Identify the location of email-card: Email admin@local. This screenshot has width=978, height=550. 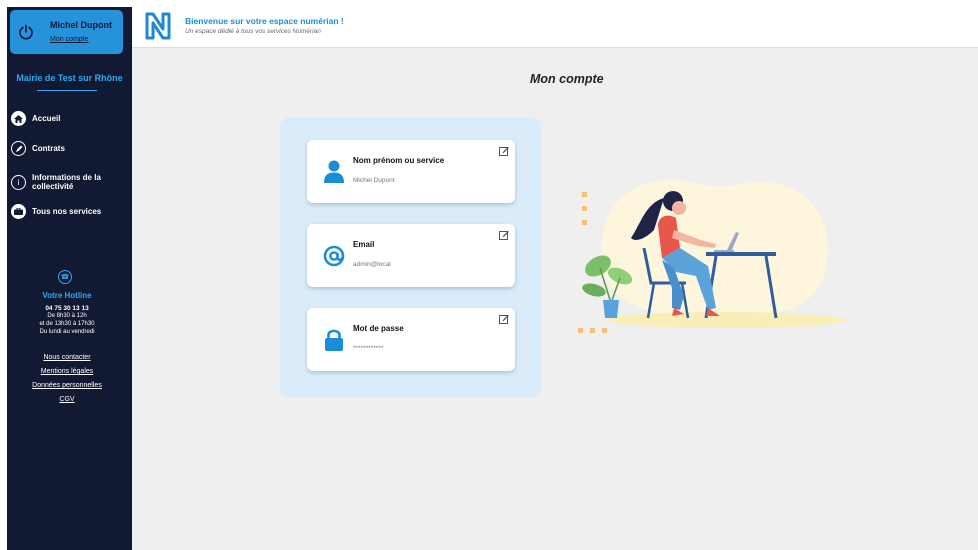
(411, 255).